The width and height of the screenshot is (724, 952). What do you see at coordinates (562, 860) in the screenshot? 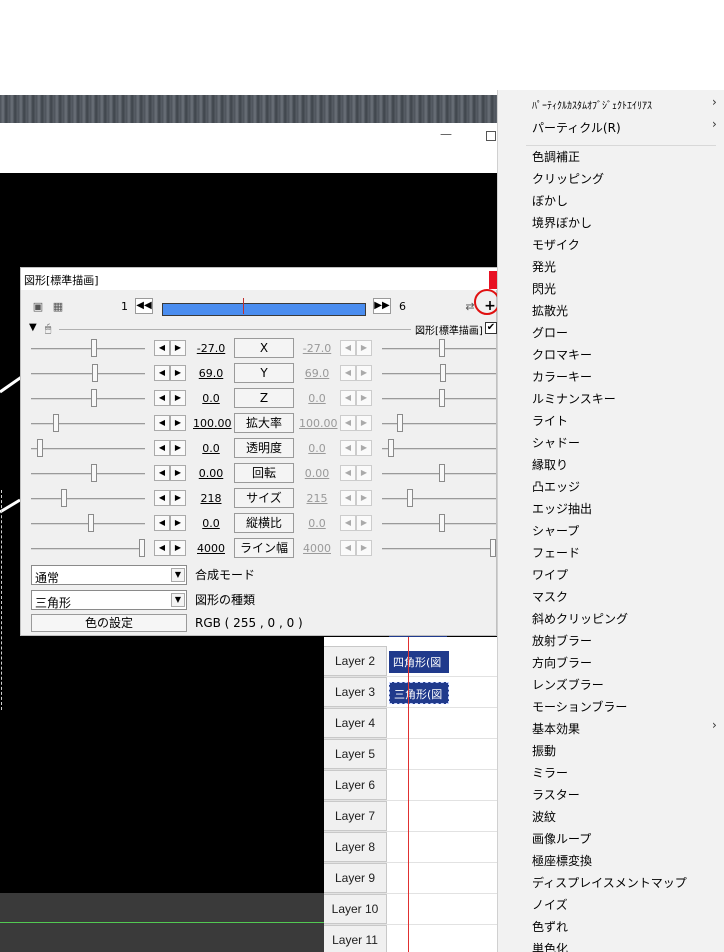
I see `menu-item: 極座標変換` at bounding box center [562, 860].